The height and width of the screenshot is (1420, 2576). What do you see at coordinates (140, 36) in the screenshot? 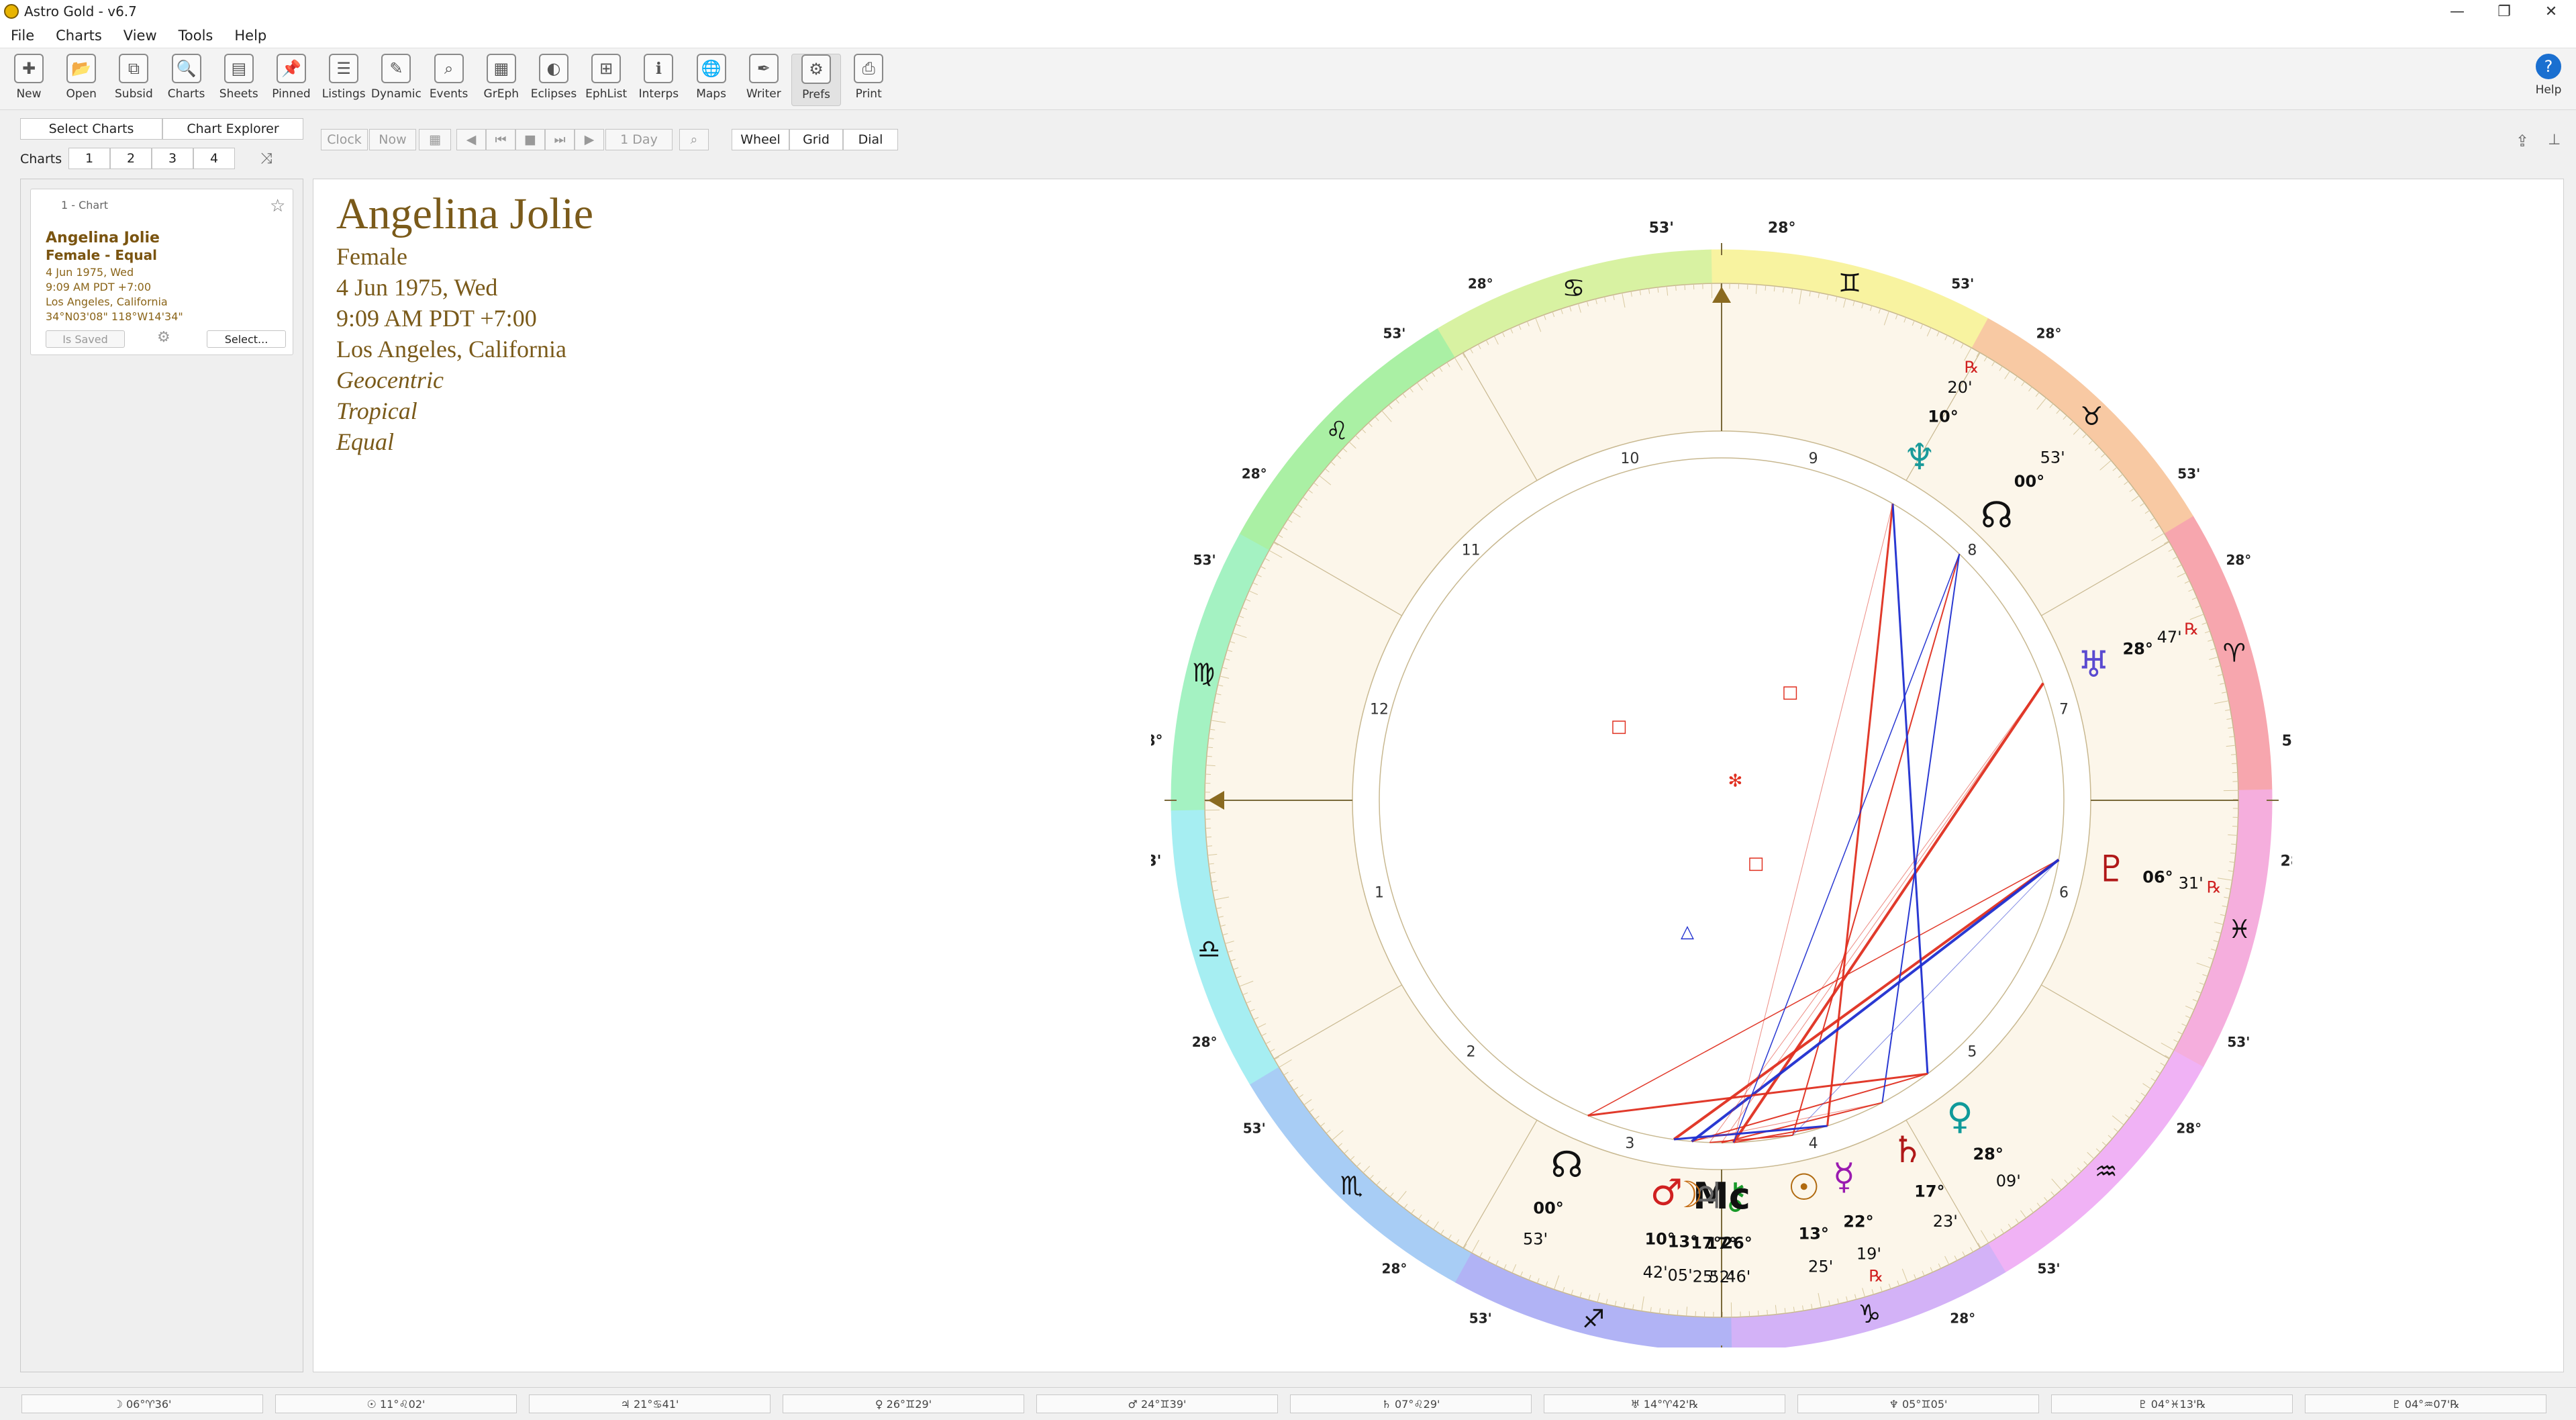
I see `menu-view: View` at bounding box center [140, 36].